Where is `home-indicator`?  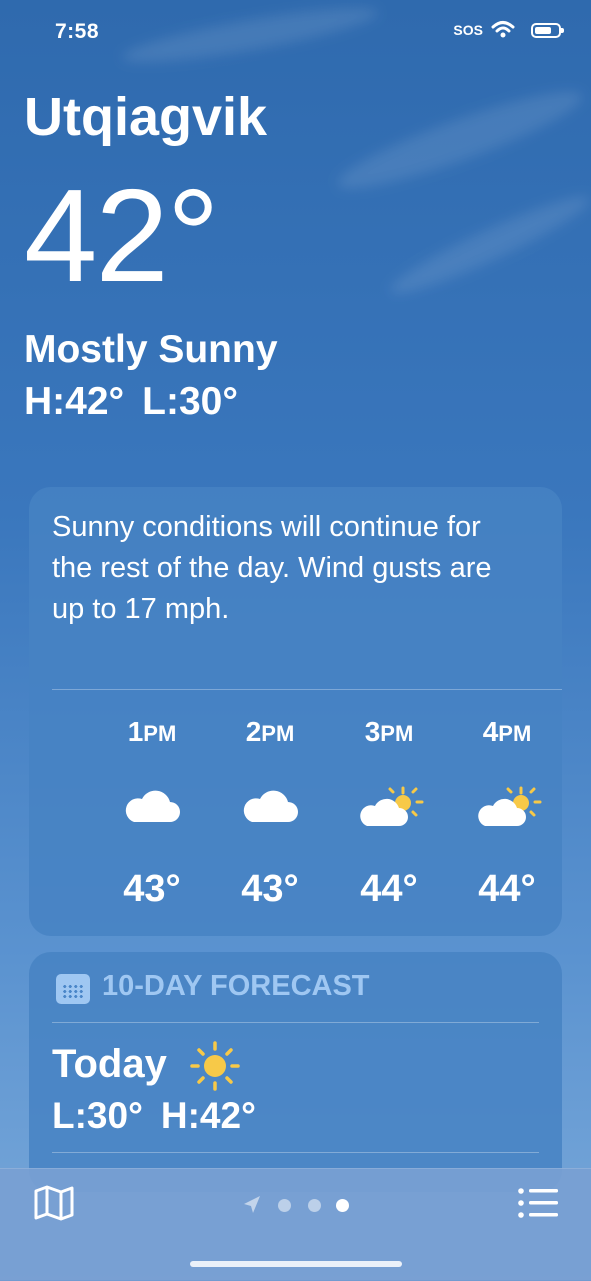
home-indicator is located at coordinates (296, 1264).